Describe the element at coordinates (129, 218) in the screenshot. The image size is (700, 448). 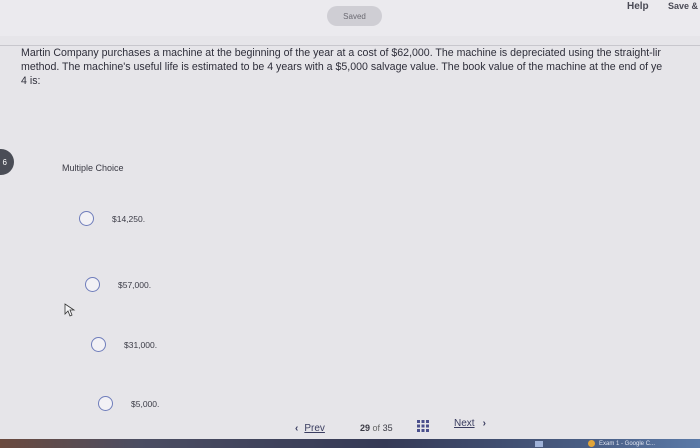
I see `option-label: $14,250.` at that location.